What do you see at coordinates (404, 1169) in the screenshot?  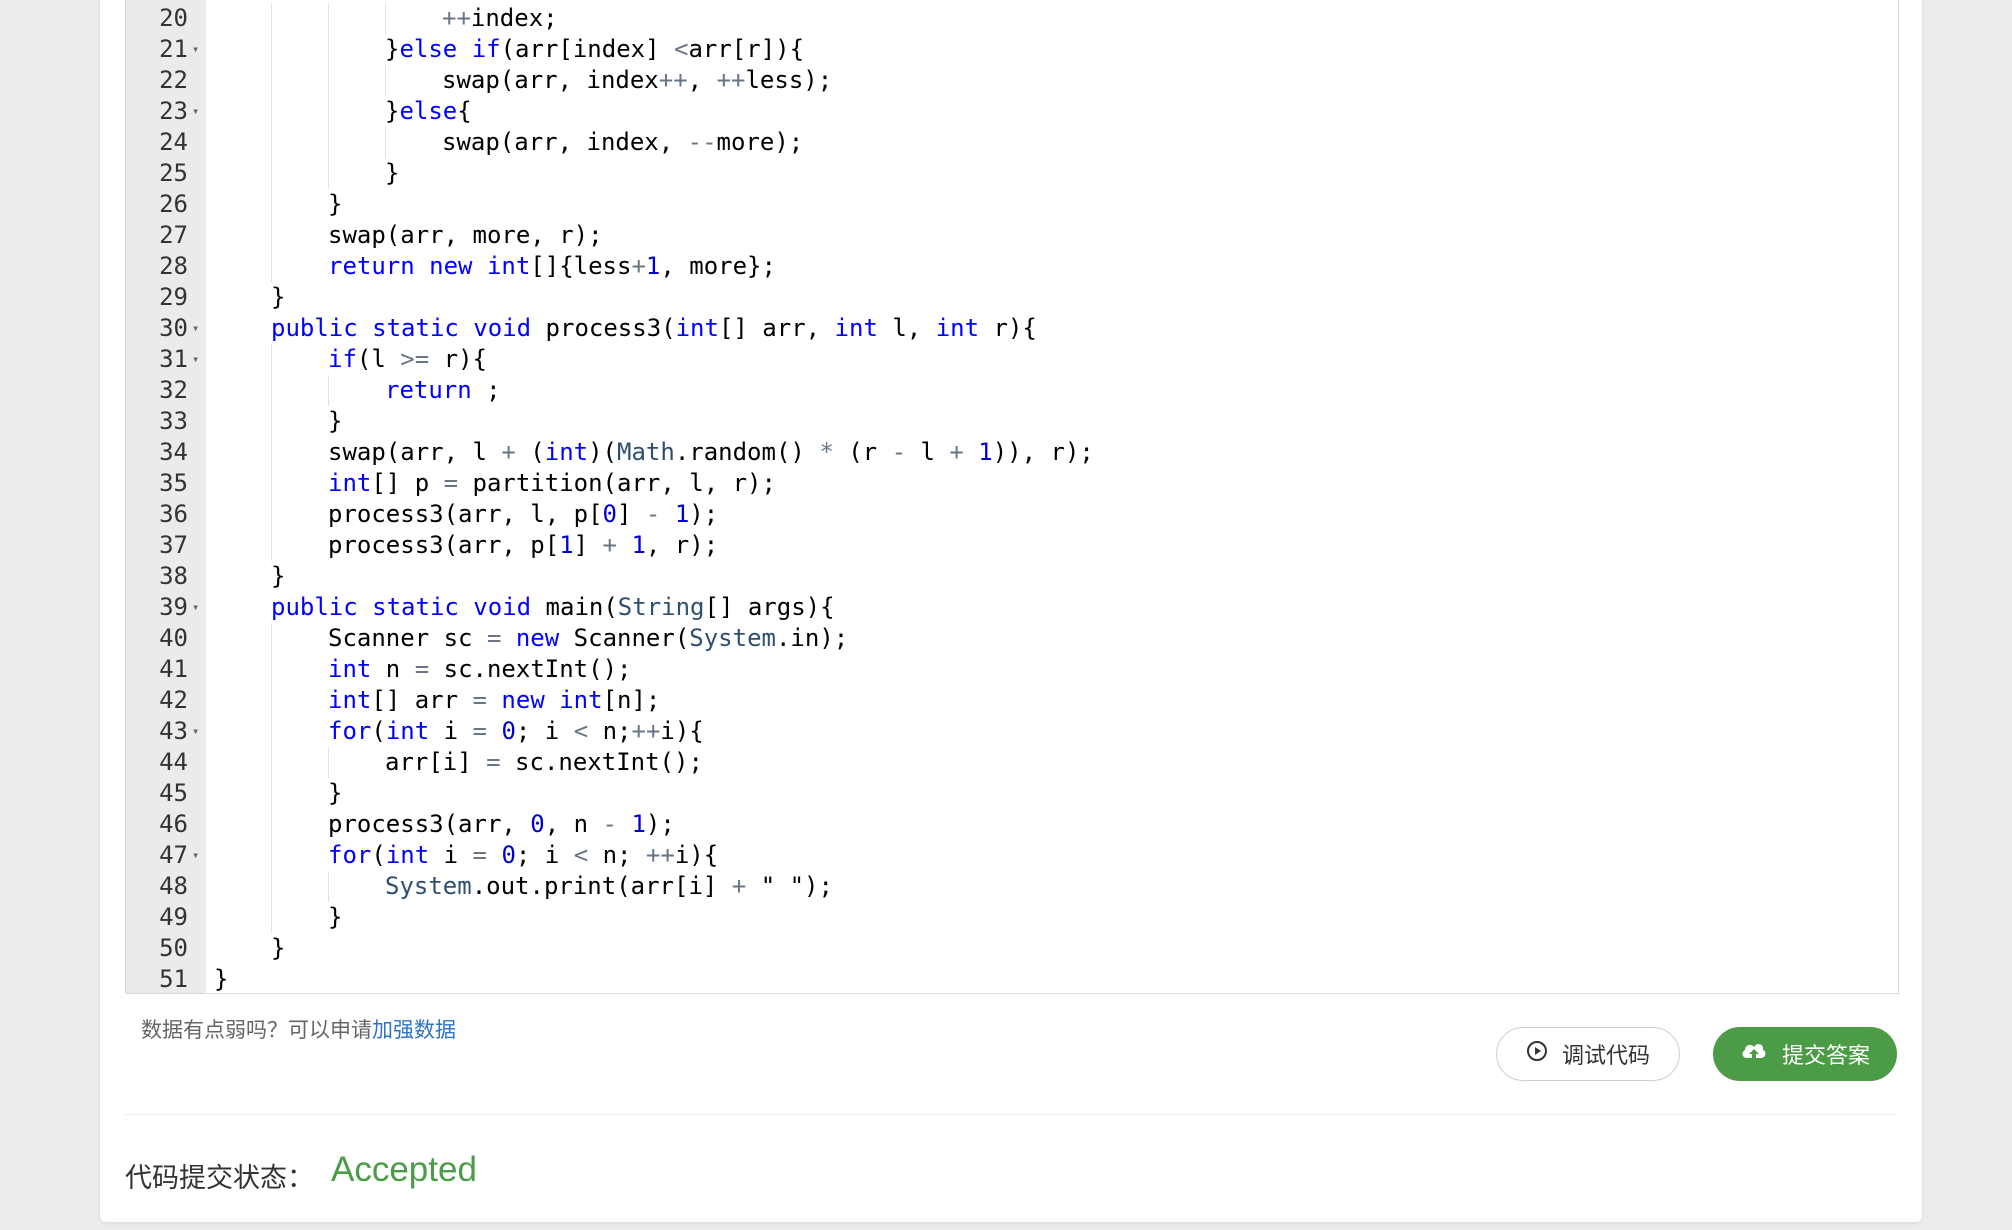 I see `submission-status-value: Accepted` at bounding box center [404, 1169].